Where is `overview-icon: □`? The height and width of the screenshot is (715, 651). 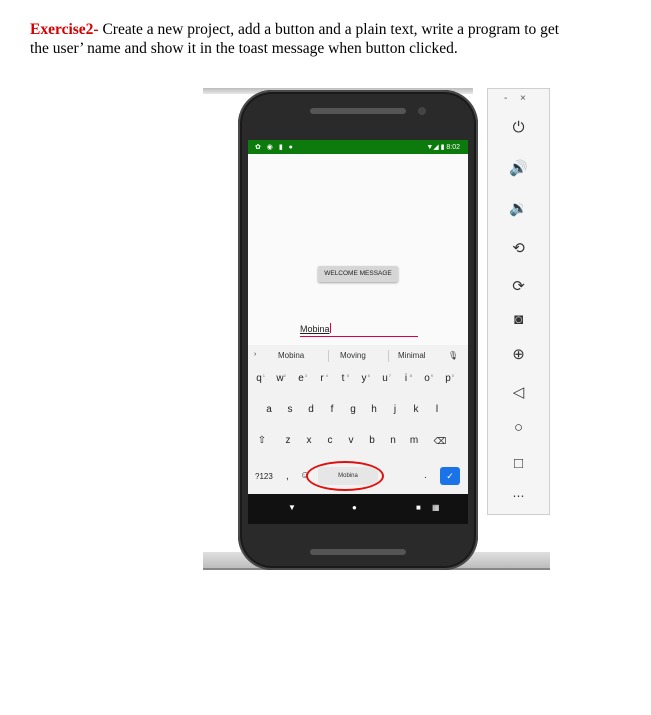
overview-icon: □ is located at coordinates (518, 463).